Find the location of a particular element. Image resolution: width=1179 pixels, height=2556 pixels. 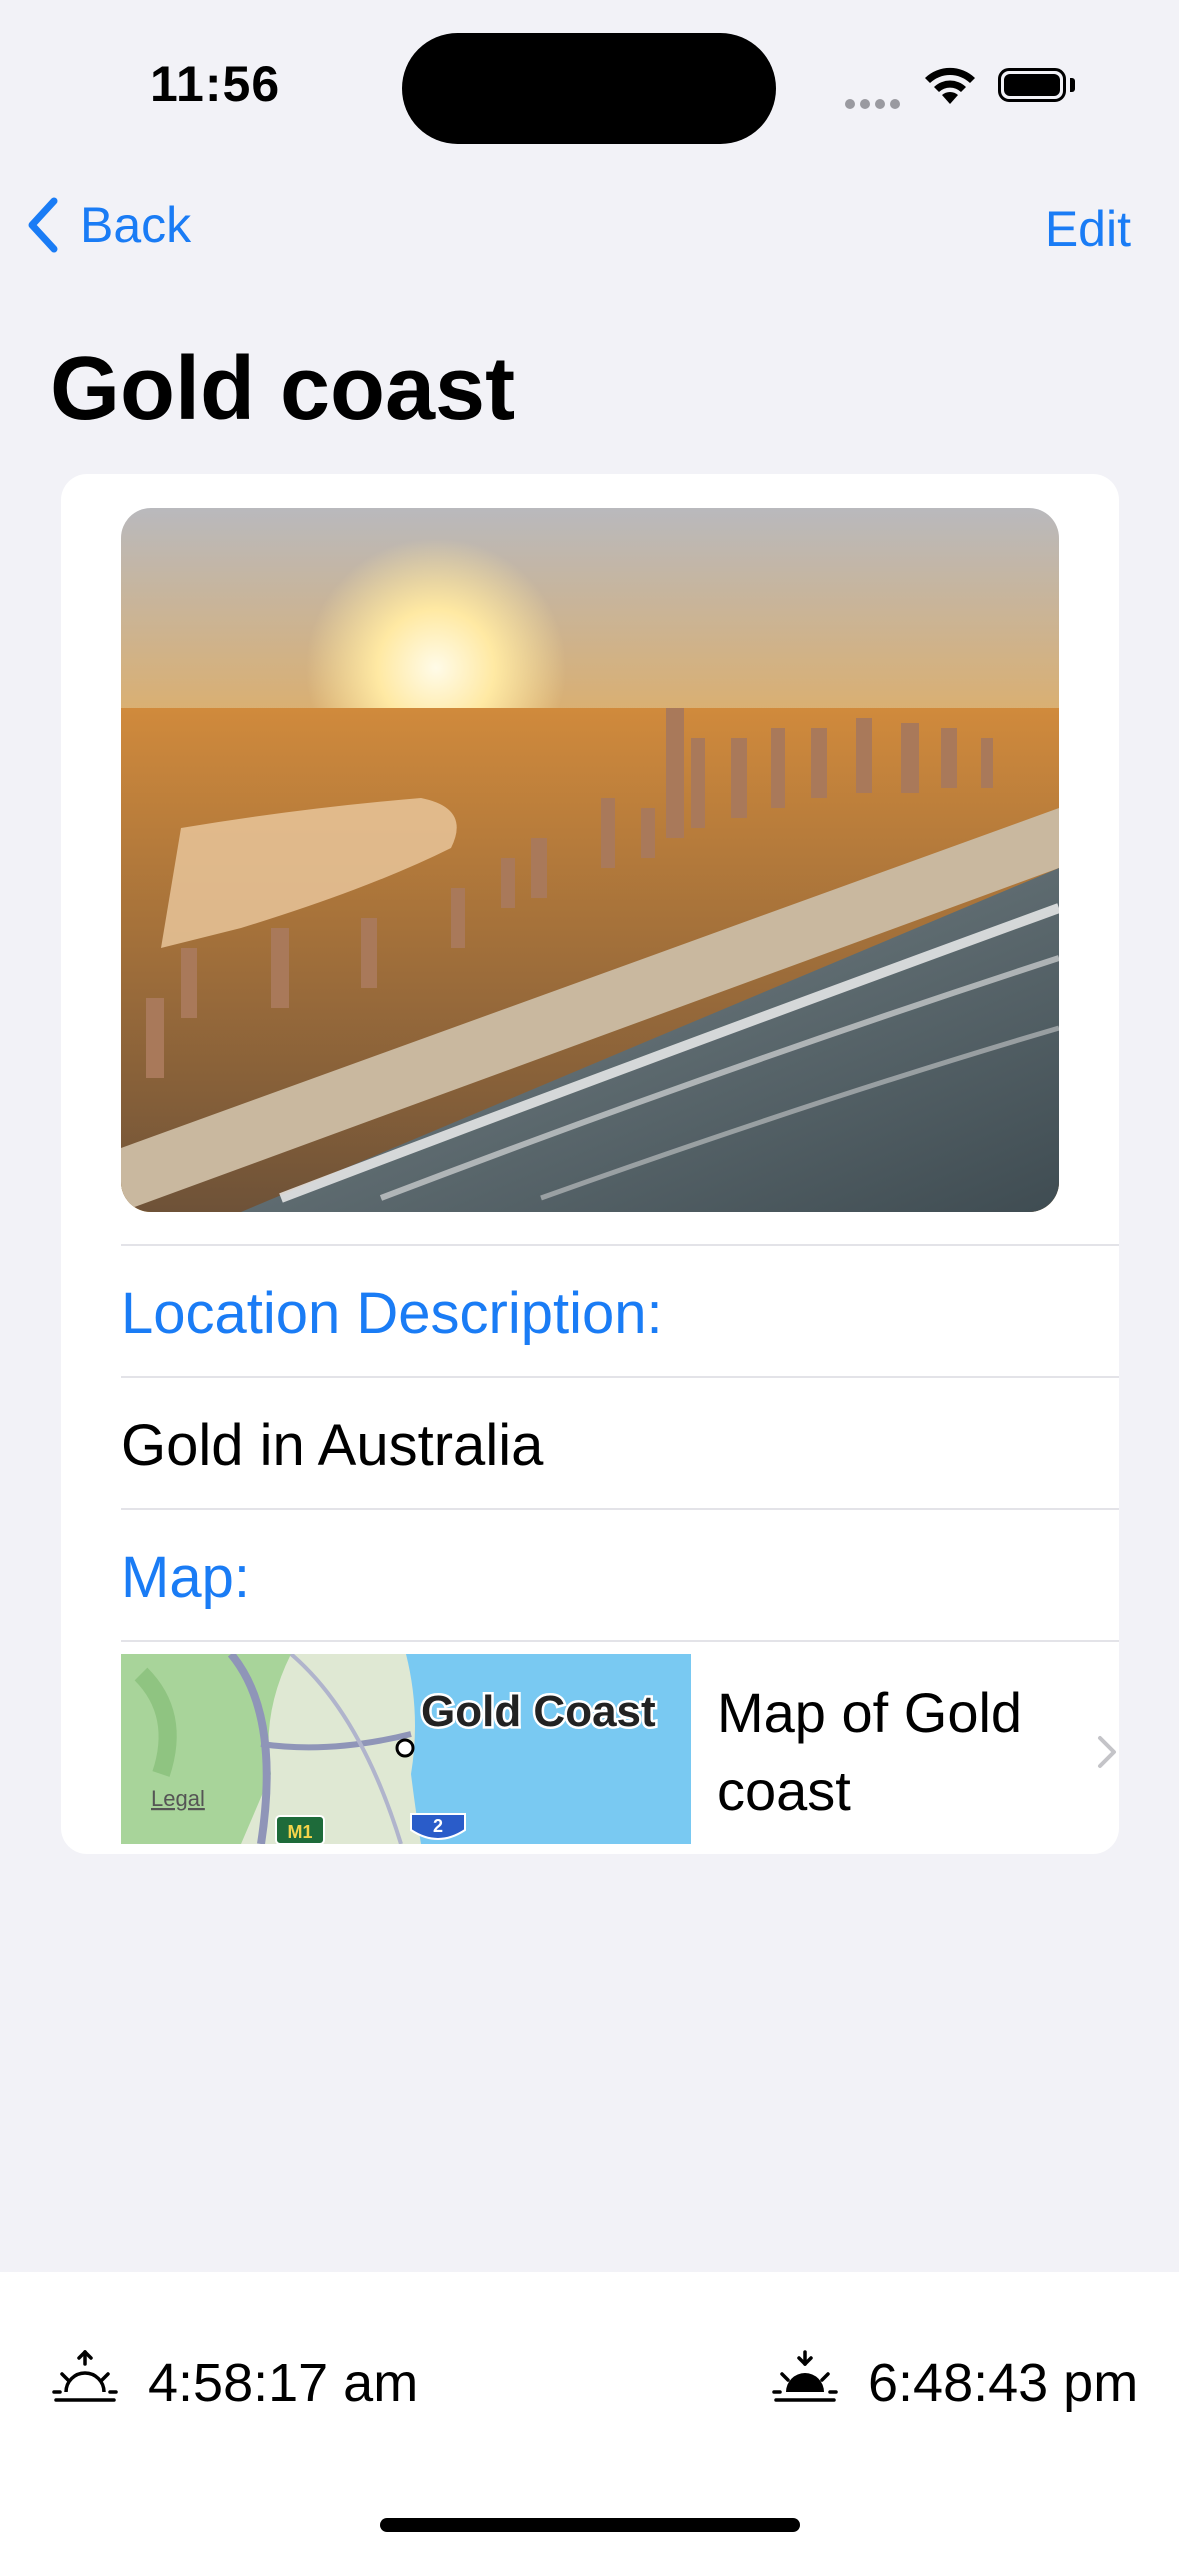

location-description-value: Gold in Australia is located at coordinates (332, 1445).